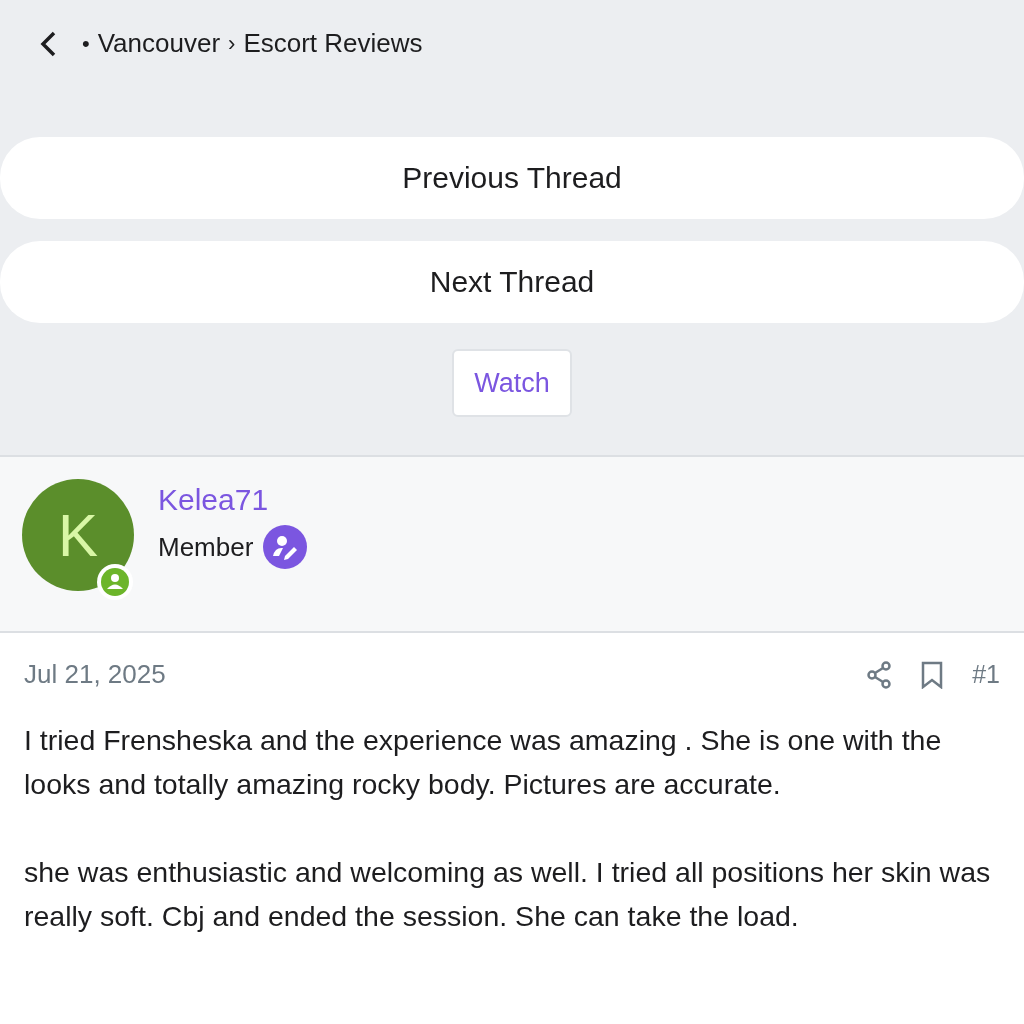 The width and height of the screenshot is (1024, 1024). What do you see at coordinates (206, 547) in the screenshot?
I see `user-role: Member` at bounding box center [206, 547].